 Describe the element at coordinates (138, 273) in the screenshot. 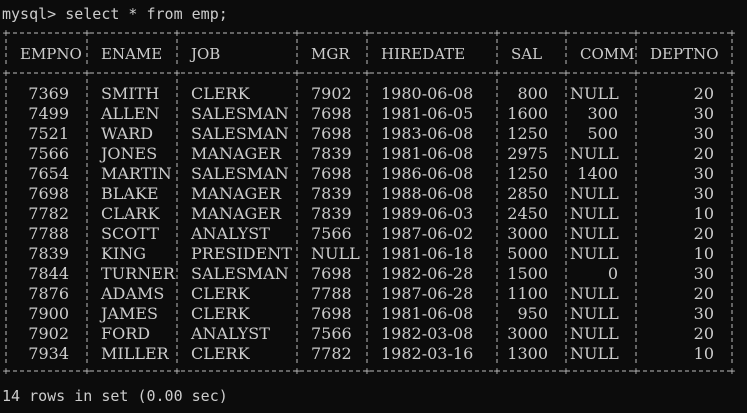

I see `cell-ename: TURNER` at that location.